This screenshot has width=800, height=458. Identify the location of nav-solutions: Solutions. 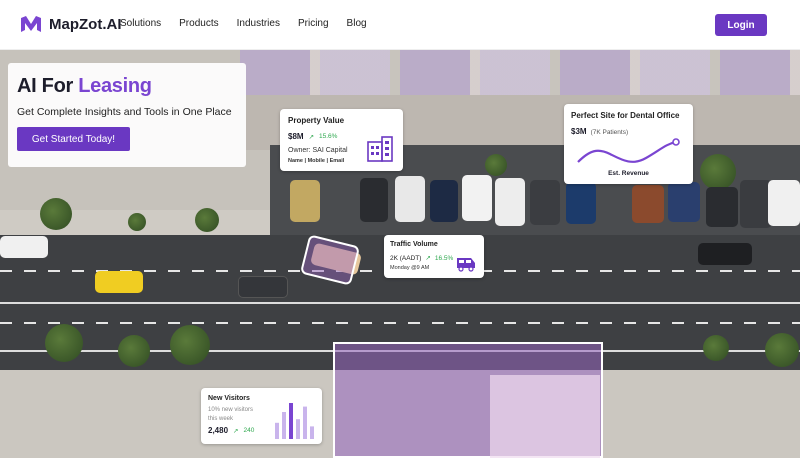
(140, 23).